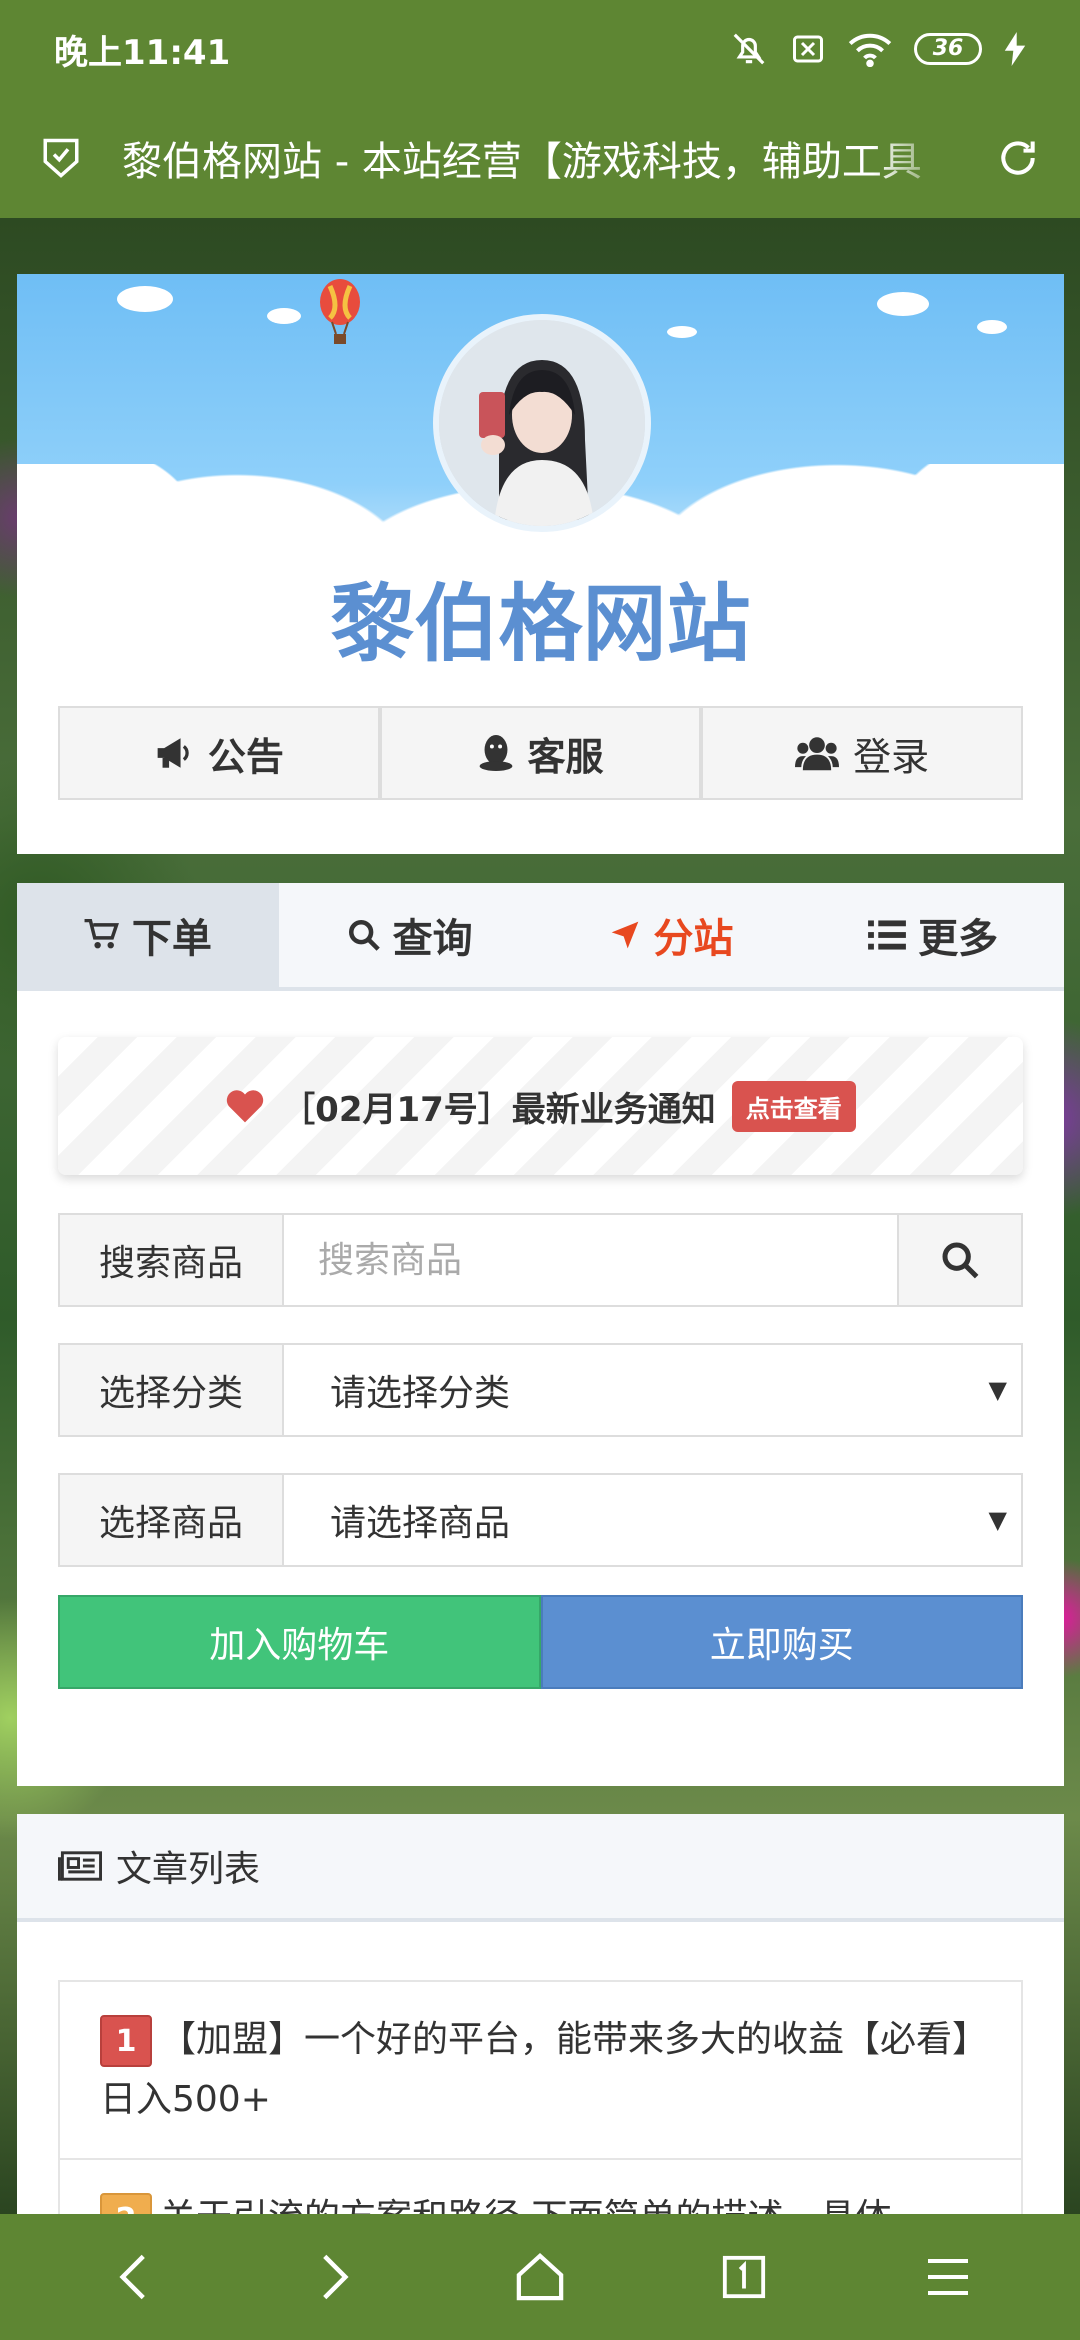  I want to click on refresh-icon, so click(1018, 158).